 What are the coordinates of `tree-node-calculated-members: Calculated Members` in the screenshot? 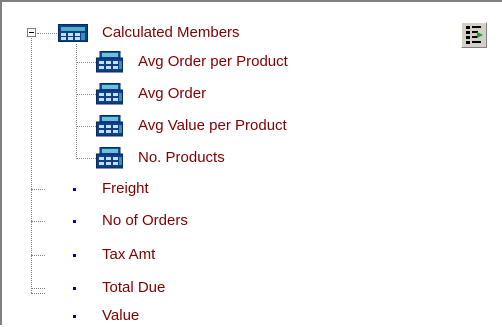 It's located at (186, 33).